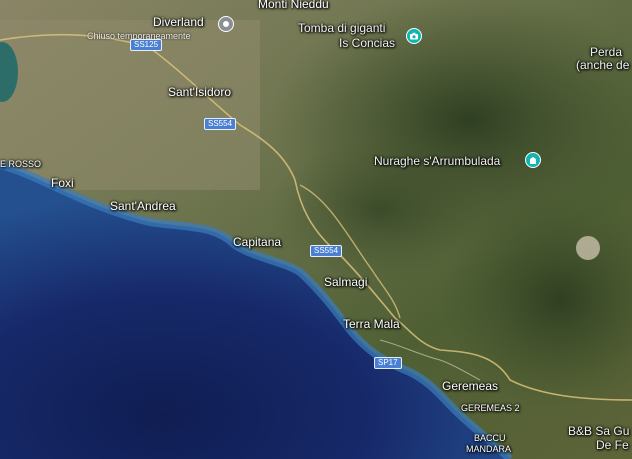 The height and width of the screenshot is (459, 632). I want to click on label-bb-line1: B&B Sa Gu, so click(598, 431).